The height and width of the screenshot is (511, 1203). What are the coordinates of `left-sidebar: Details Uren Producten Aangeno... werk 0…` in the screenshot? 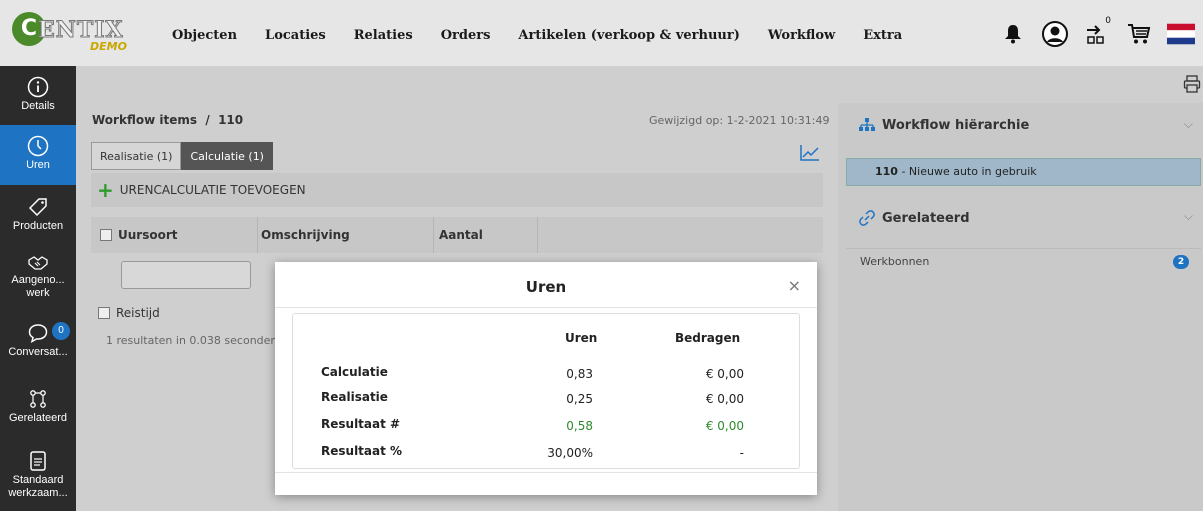 It's located at (38, 288).